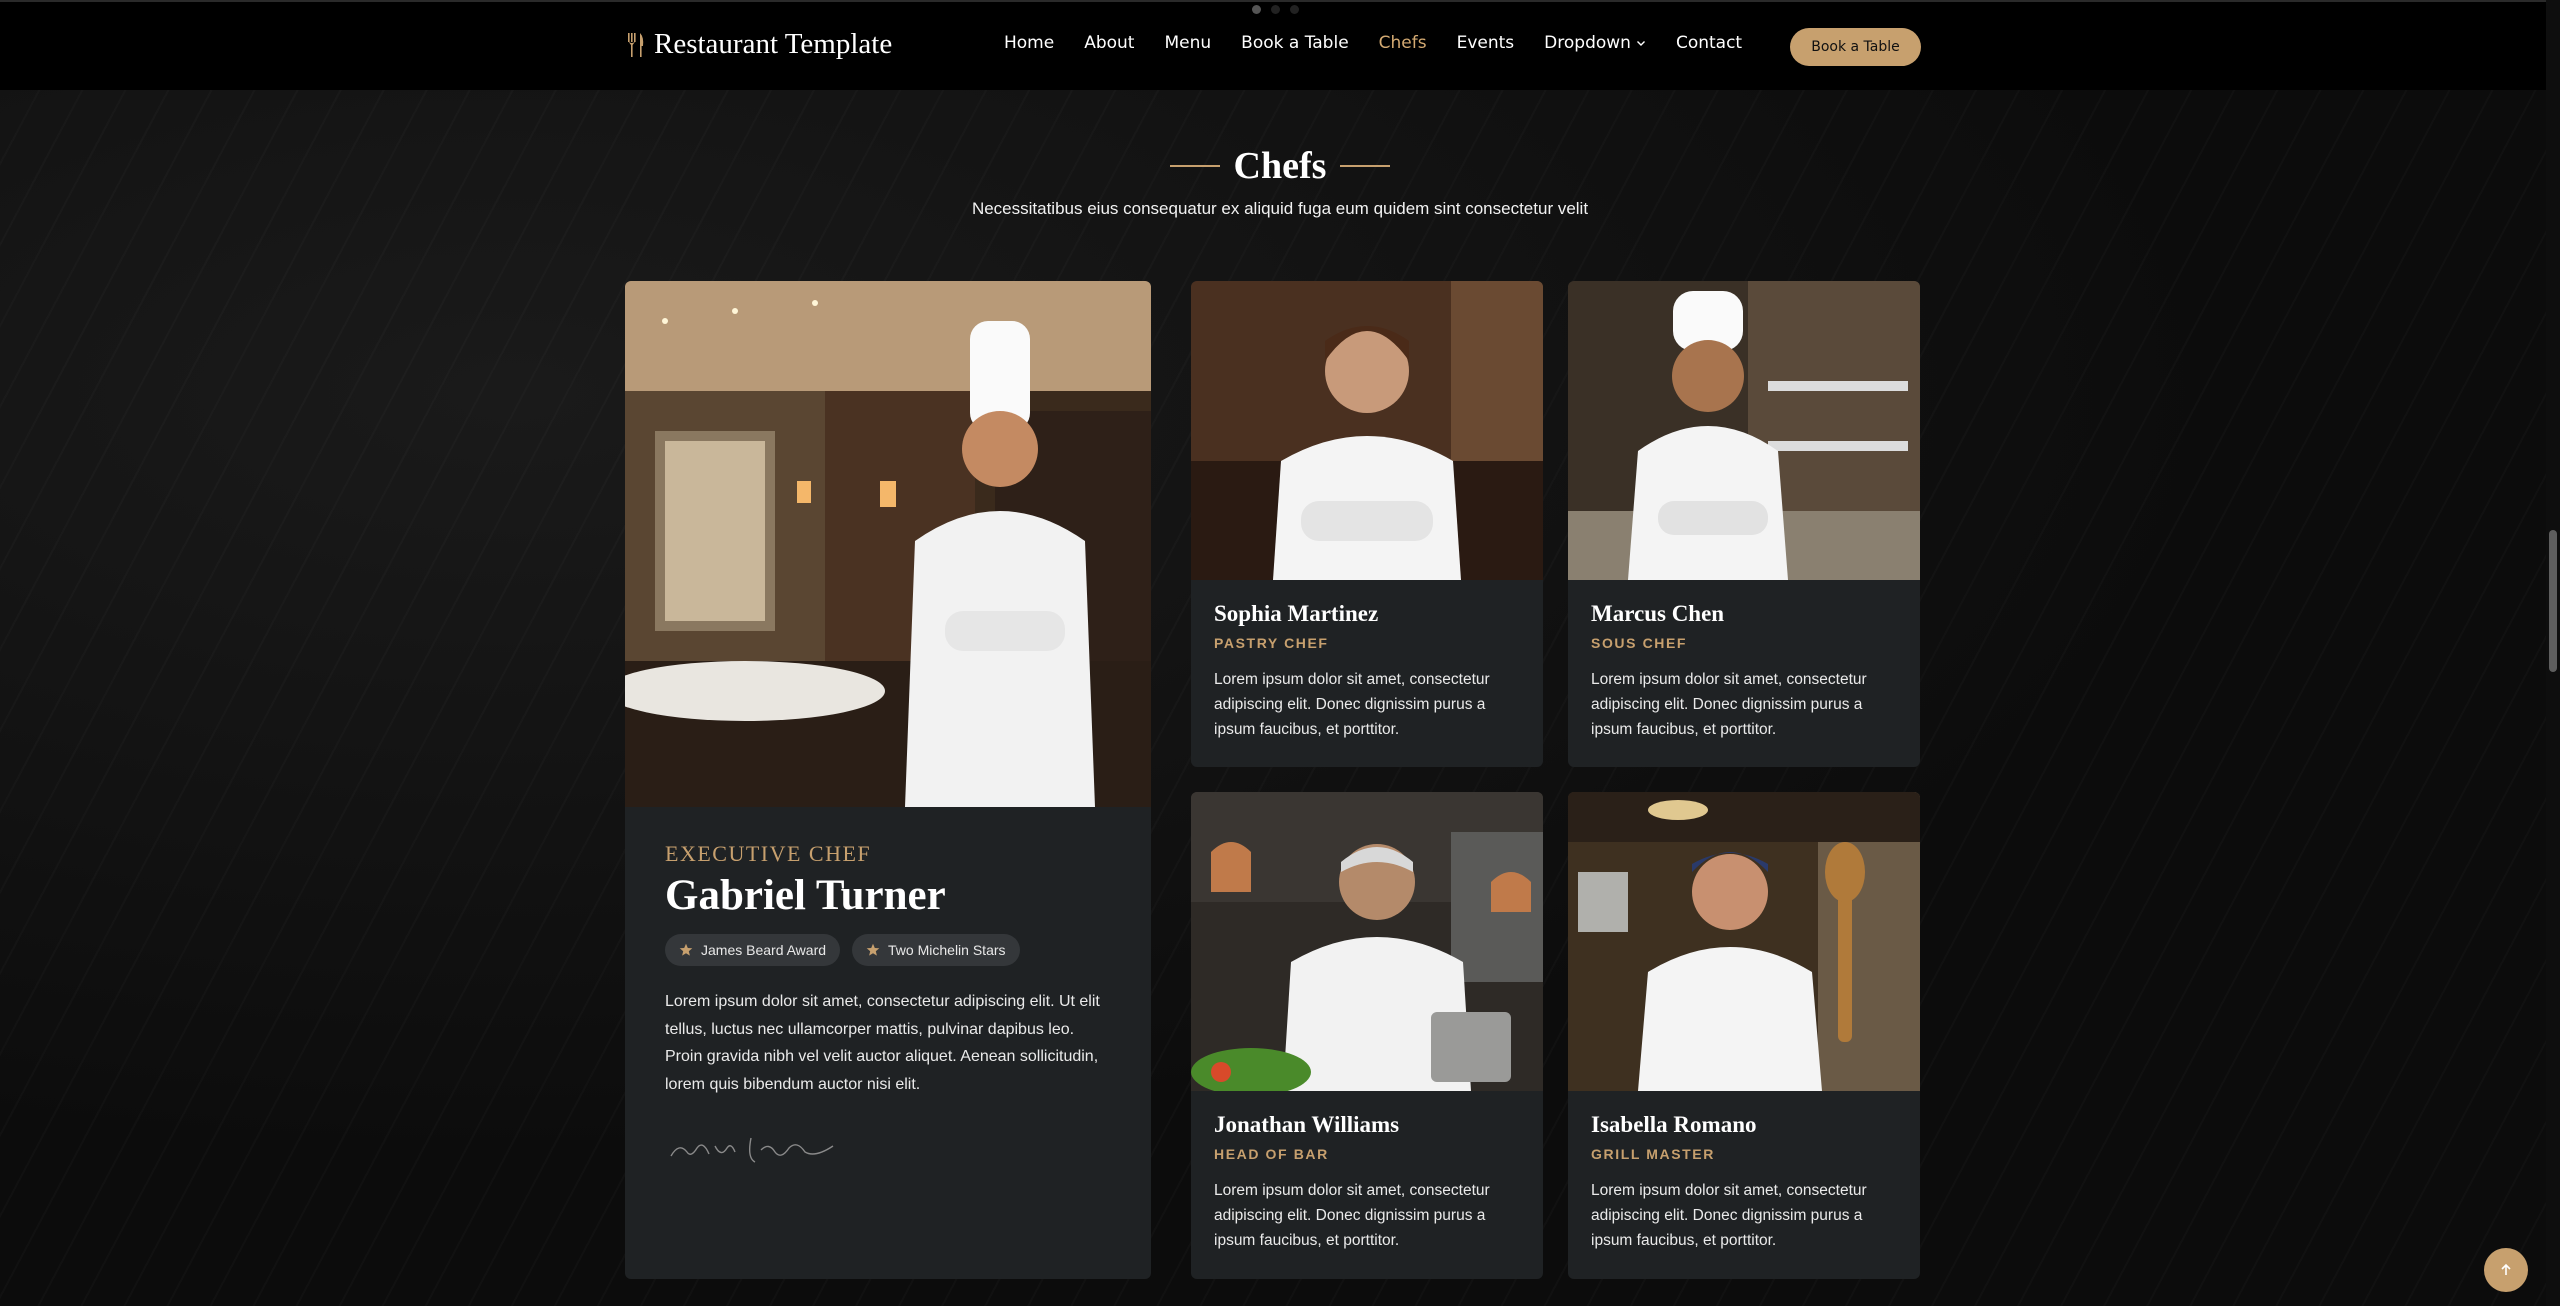  I want to click on nav-home: Home, so click(1029, 43).